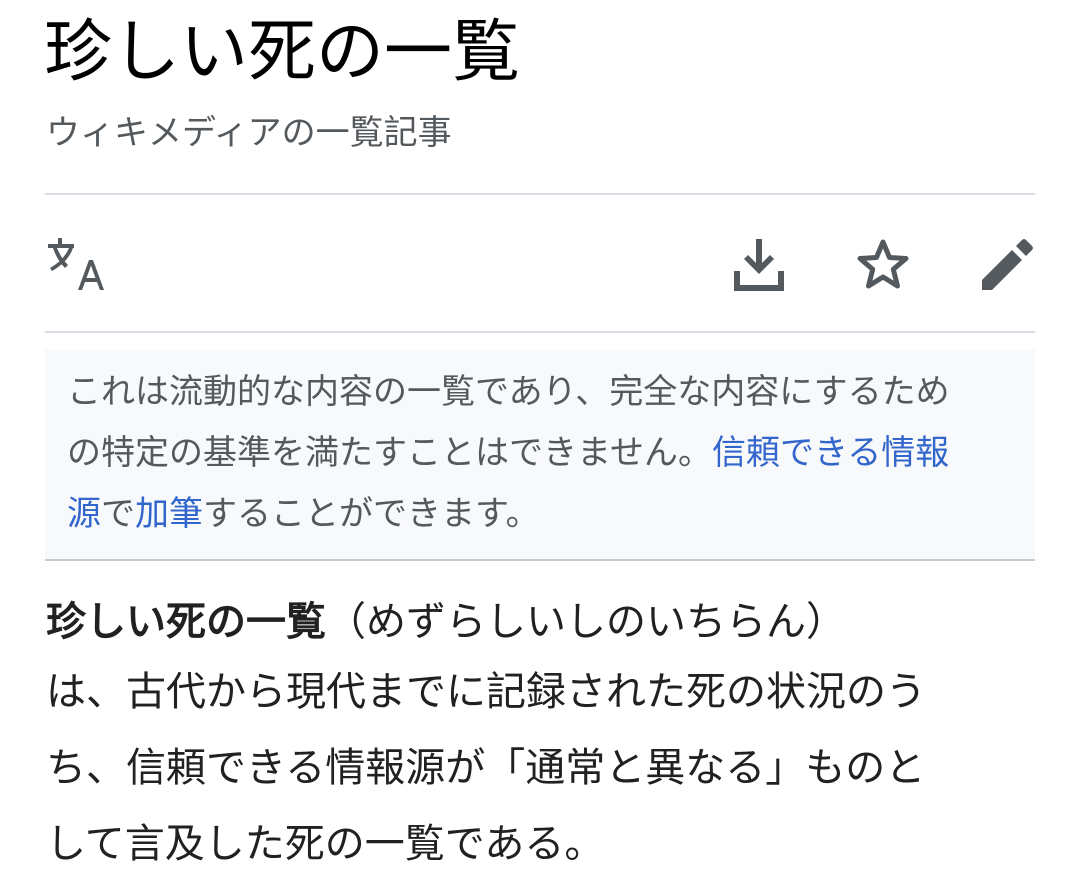 This screenshot has width=1080, height=887. I want to click on page-subtitle: ウィキメディアの一覧記事, so click(249, 133).